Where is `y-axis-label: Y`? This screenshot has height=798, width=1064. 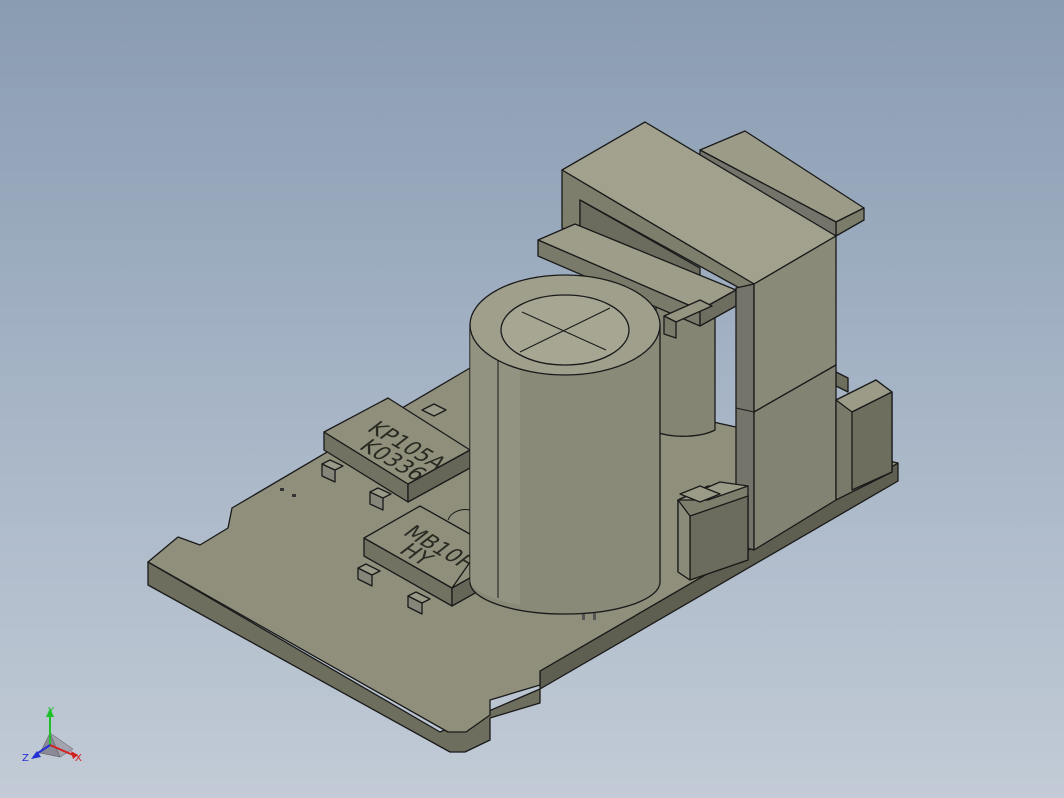 y-axis-label: Y is located at coordinates (51, 711).